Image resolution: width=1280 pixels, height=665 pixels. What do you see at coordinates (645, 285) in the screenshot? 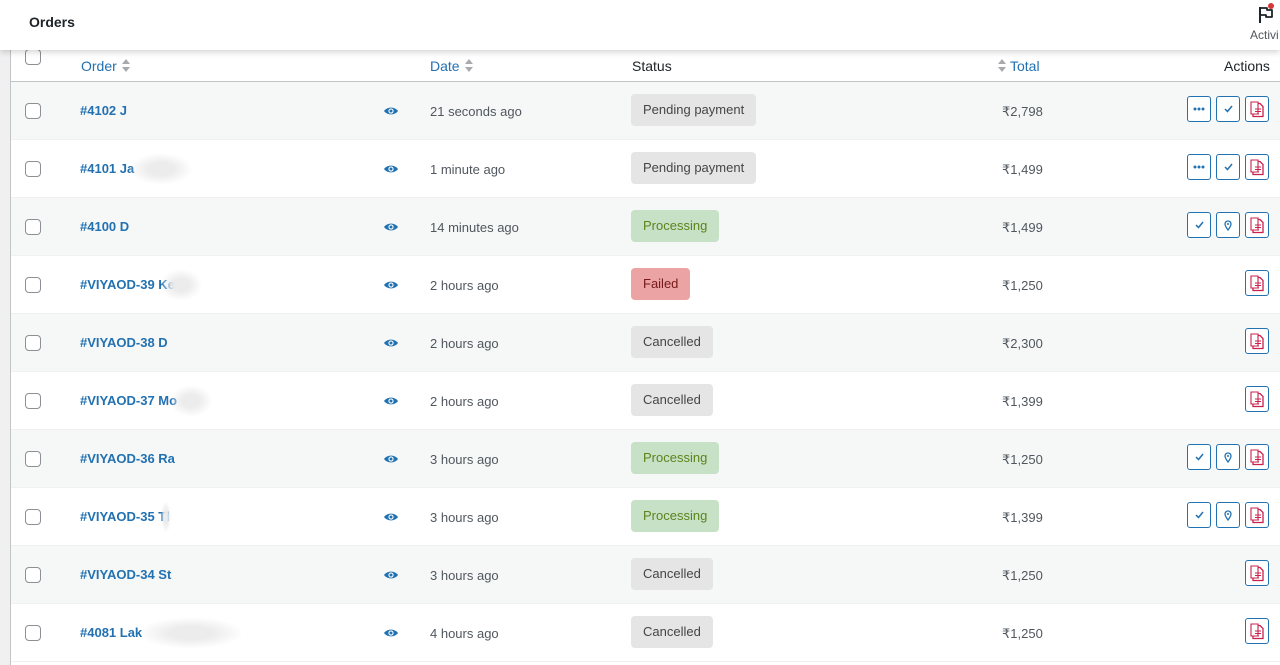
I see `table-row: #VIYAOD-39 Ke 2 hours ago Failed ₹1,250` at bounding box center [645, 285].